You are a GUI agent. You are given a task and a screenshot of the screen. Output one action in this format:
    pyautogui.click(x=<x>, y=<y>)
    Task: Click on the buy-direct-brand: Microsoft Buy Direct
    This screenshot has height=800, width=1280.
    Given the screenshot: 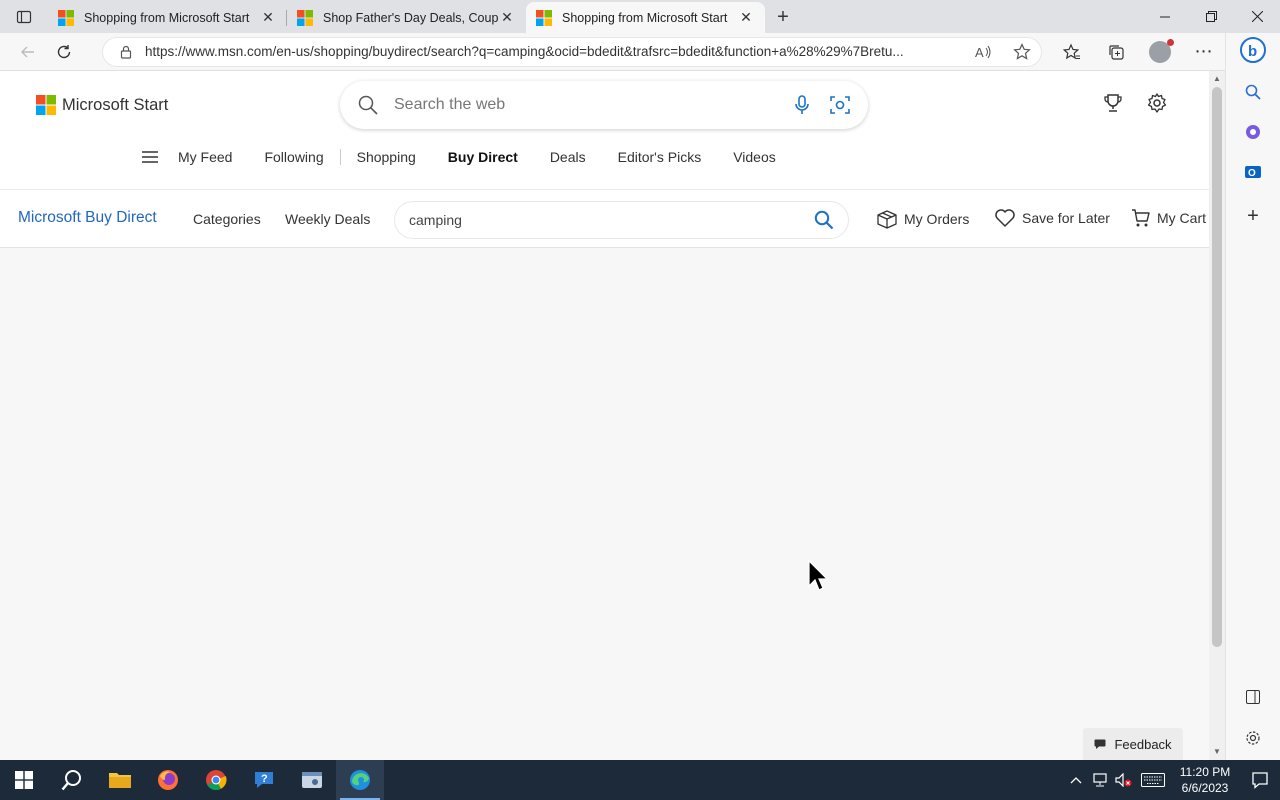 What is the action you would take?
    pyautogui.click(x=87, y=218)
    